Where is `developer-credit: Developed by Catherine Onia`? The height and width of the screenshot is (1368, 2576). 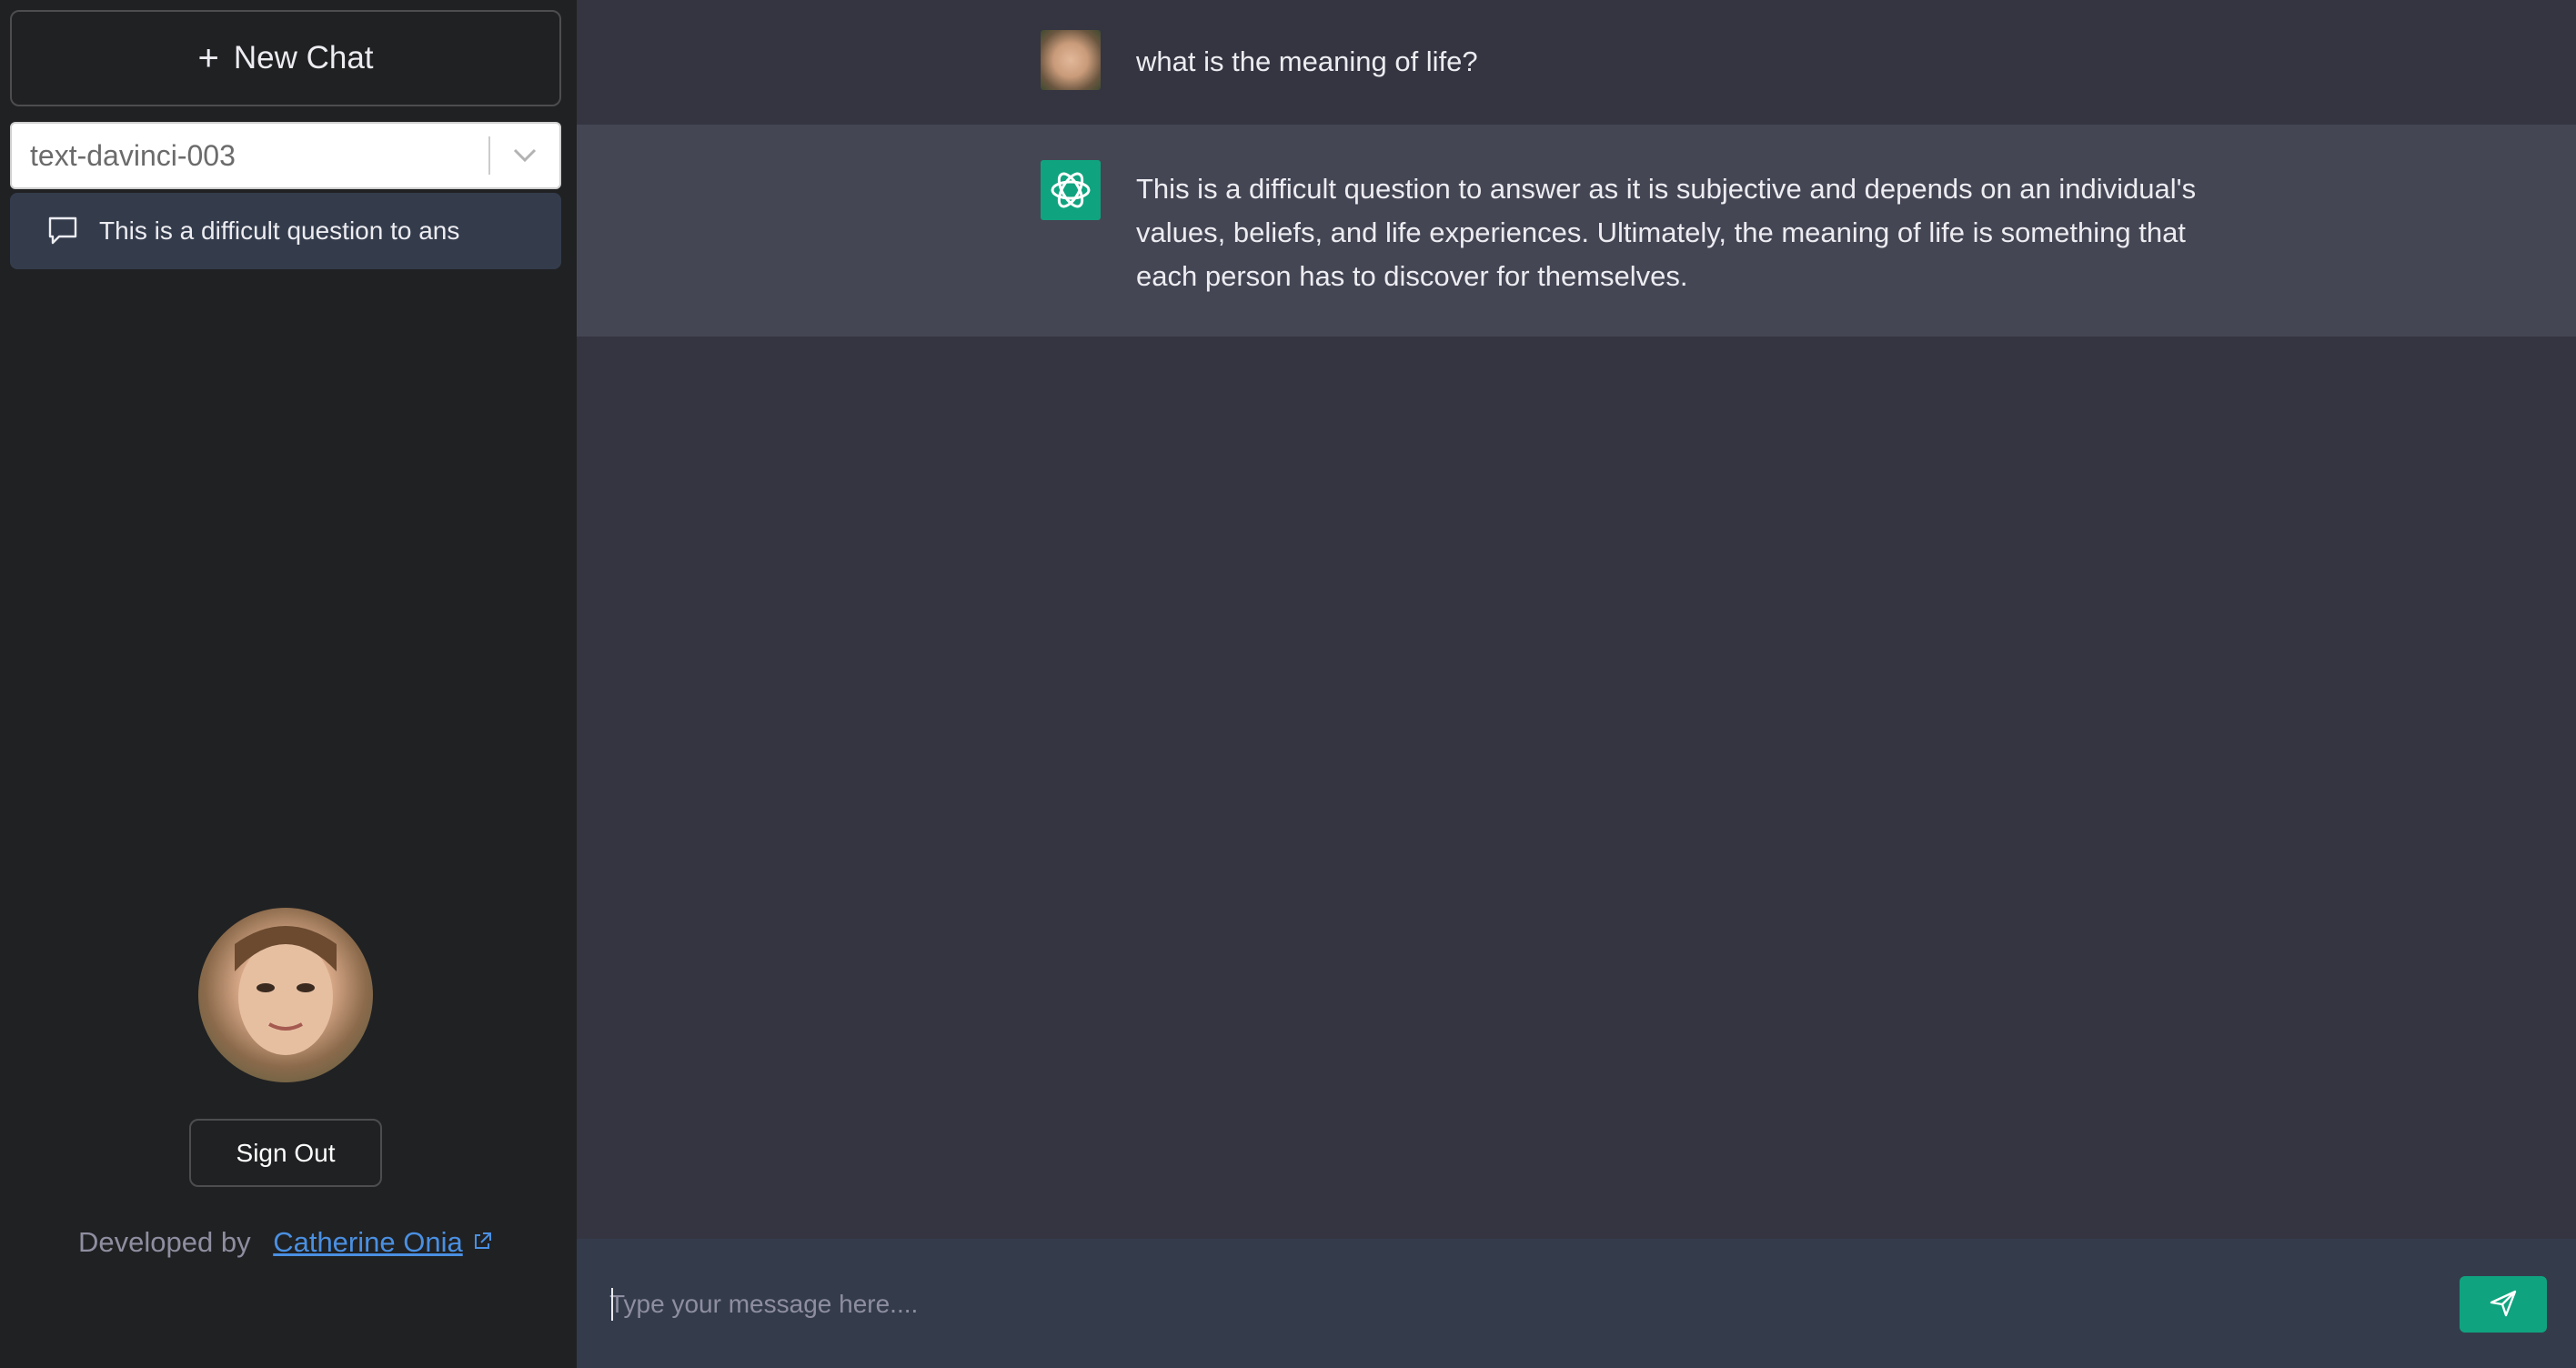 developer-credit: Developed by Catherine Onia is located at coordinates (285, 1242).